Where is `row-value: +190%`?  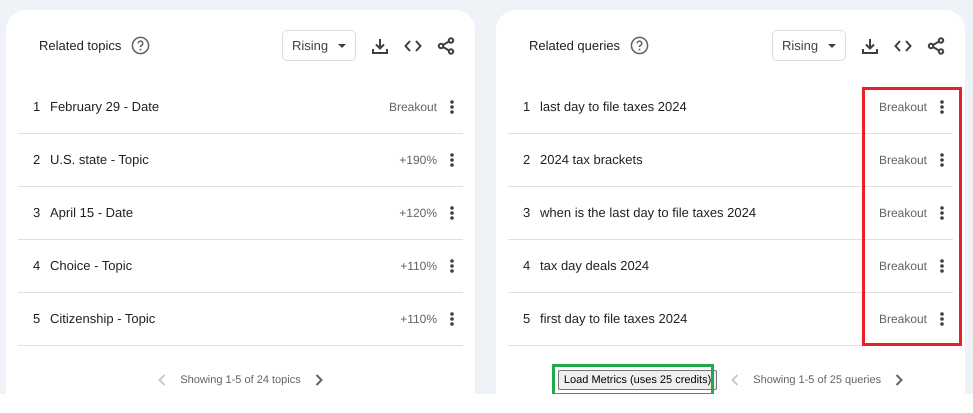 row-value: +190% is located at coordinates (418, 160).